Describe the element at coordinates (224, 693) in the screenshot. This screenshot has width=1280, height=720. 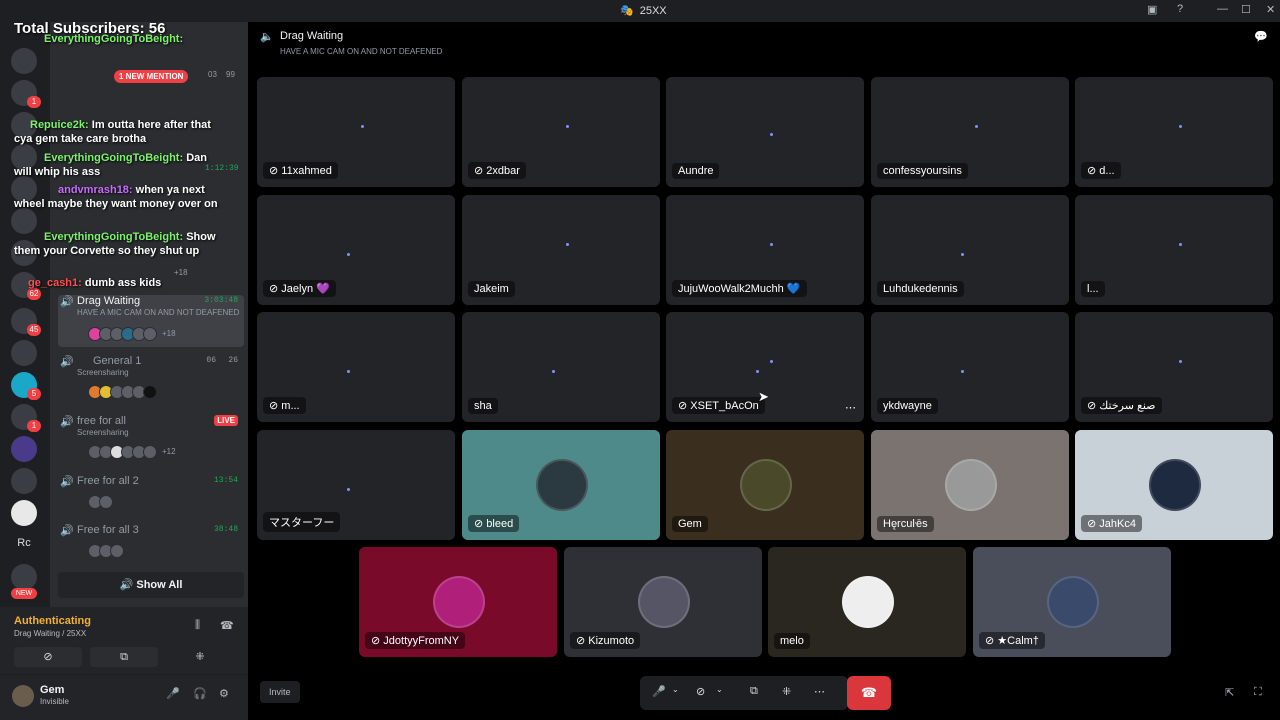
I see `settings-gear-icon: ⚙` at that location.